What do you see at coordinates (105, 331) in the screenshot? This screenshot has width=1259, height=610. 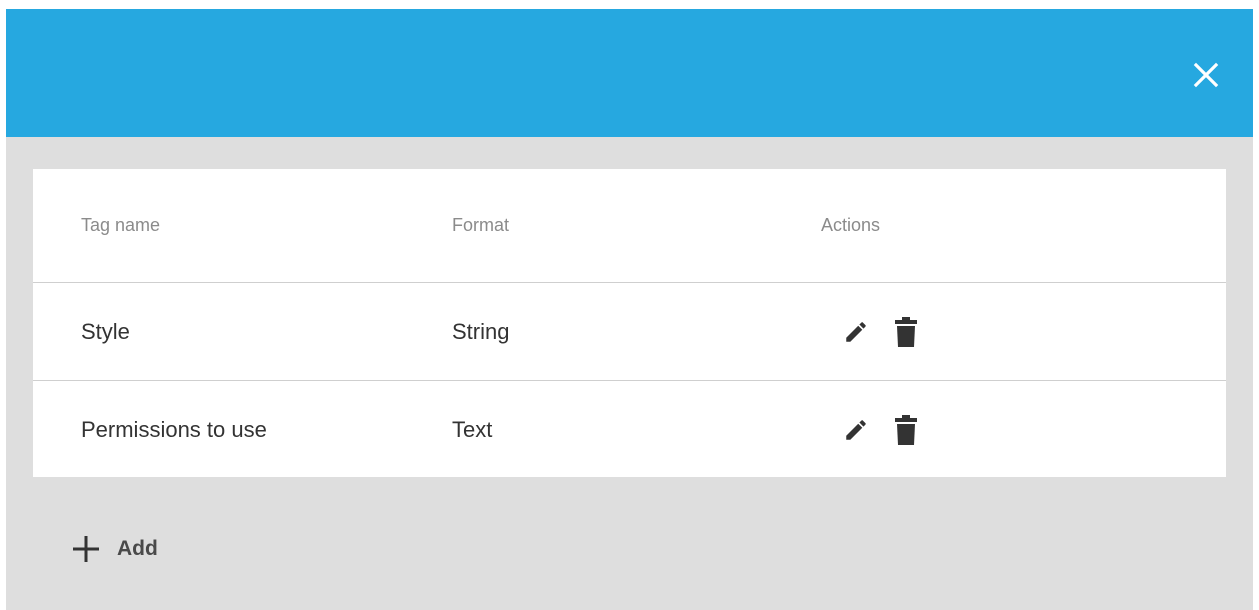 I see `tag-name-cell: Style` at bounding box center [105, 331].